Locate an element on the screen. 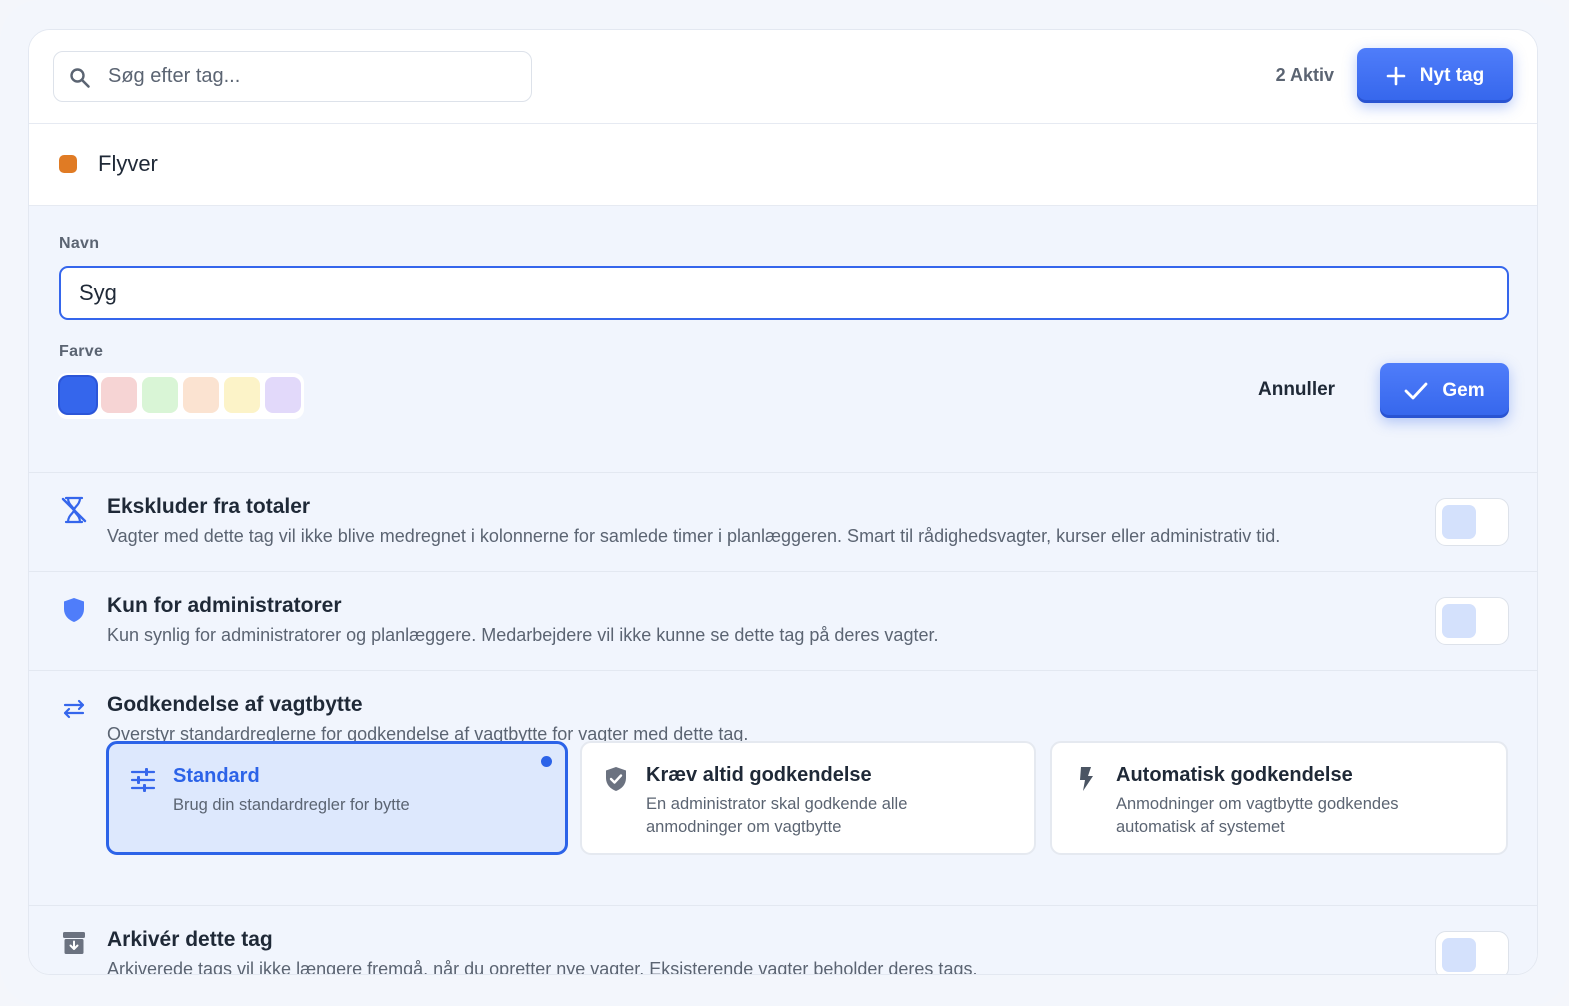 This screenshot has height=1006, width=1569. archive-icon is located at coordinates (74, 943).